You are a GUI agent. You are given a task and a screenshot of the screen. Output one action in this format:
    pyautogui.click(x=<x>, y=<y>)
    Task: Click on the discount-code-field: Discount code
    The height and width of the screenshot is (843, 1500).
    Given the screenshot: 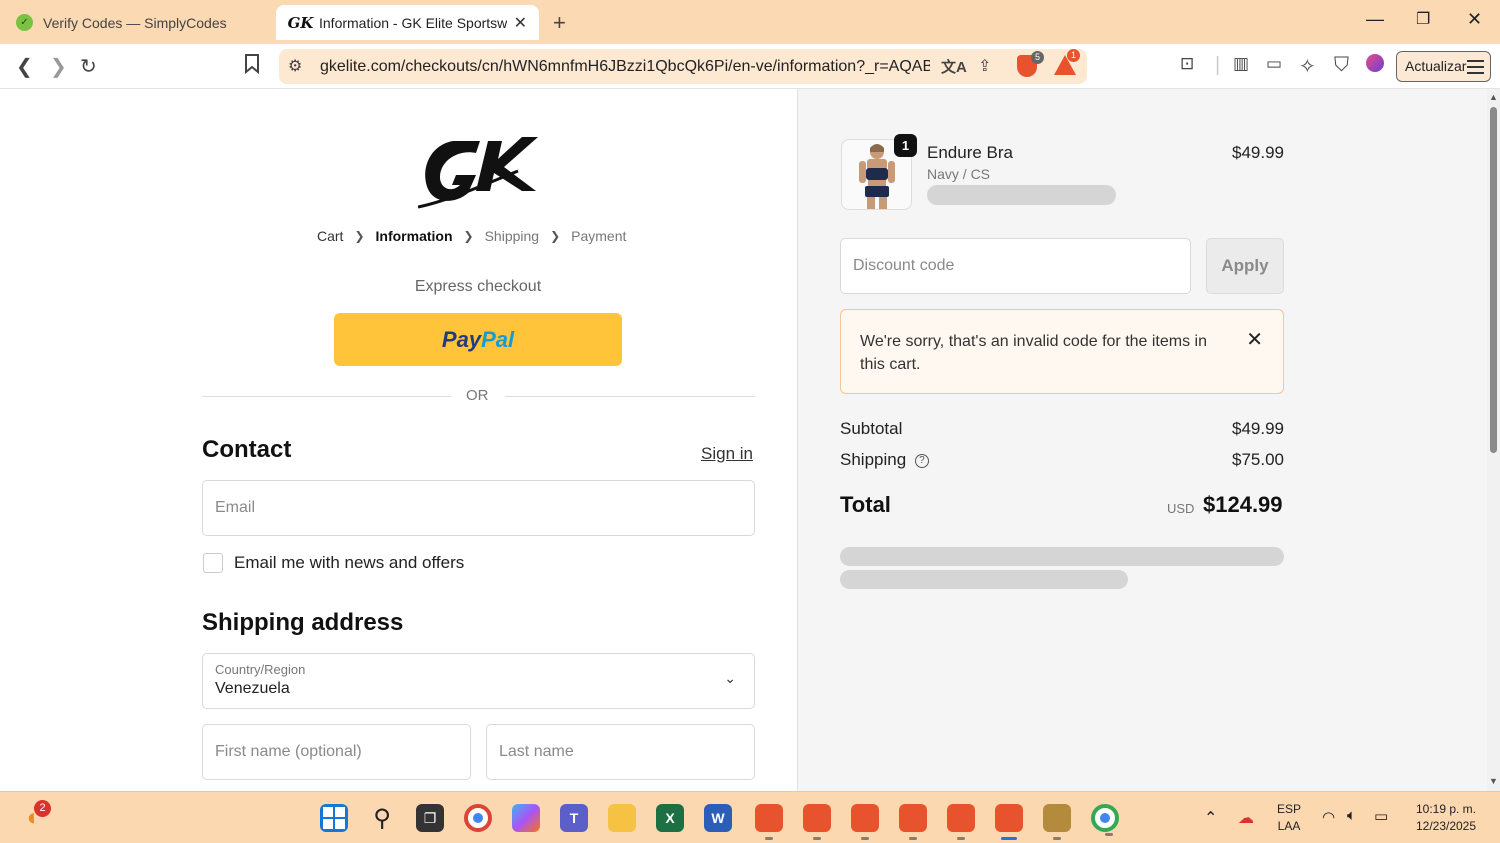 What is the action you would take?
    pyautogui.click(x=1015, y=266)
    